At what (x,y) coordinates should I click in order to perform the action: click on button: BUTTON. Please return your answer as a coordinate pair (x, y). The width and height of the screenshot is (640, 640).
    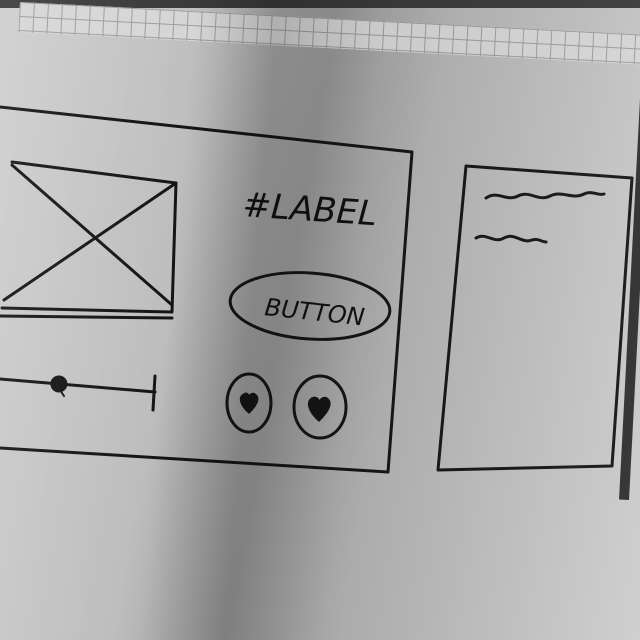
    Looking at the image, I should click on (310, 305).